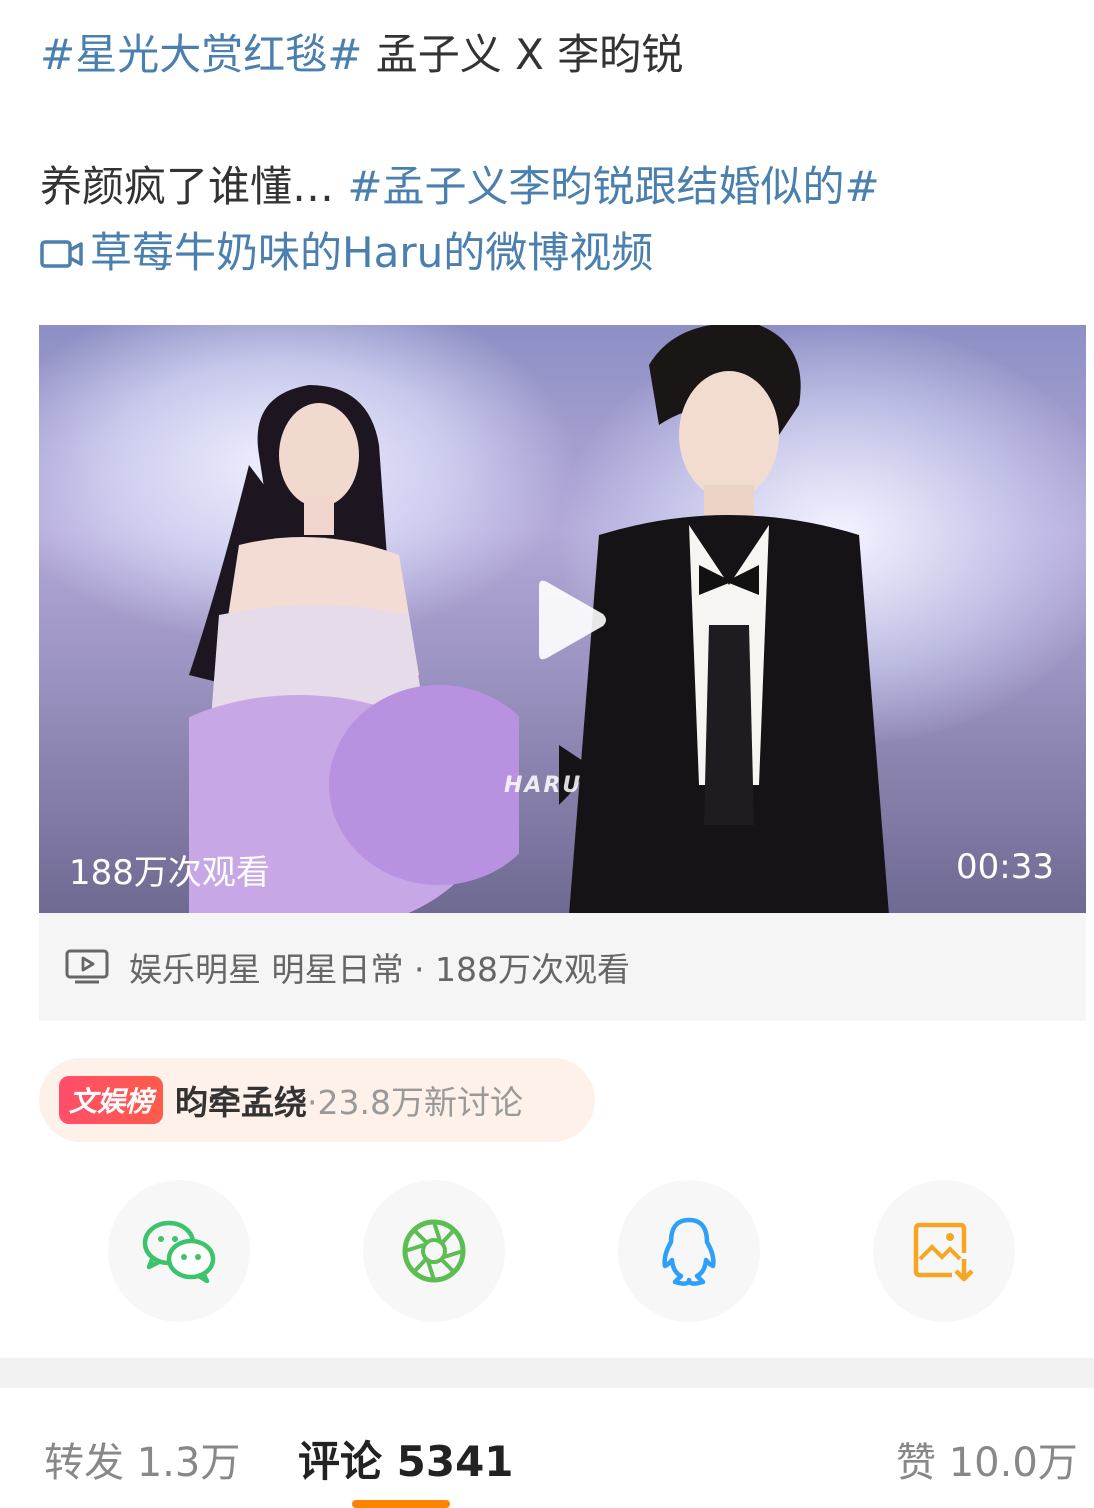 This screenshot has width=1094, height=1508. What do you see at coordinates (547, 1373) in the screenshot?
I see `section-divider` at bounding box center [547, 1373].